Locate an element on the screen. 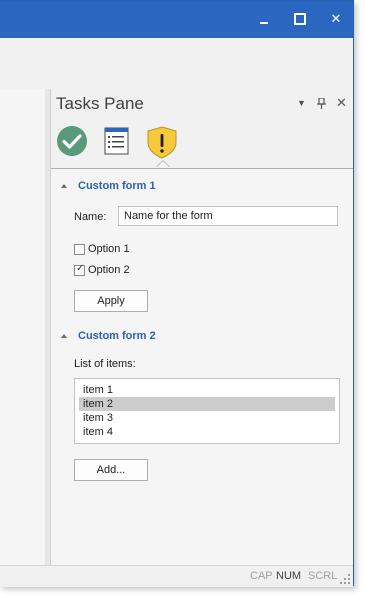  maximize-icon is located at coordinates (300, 19).